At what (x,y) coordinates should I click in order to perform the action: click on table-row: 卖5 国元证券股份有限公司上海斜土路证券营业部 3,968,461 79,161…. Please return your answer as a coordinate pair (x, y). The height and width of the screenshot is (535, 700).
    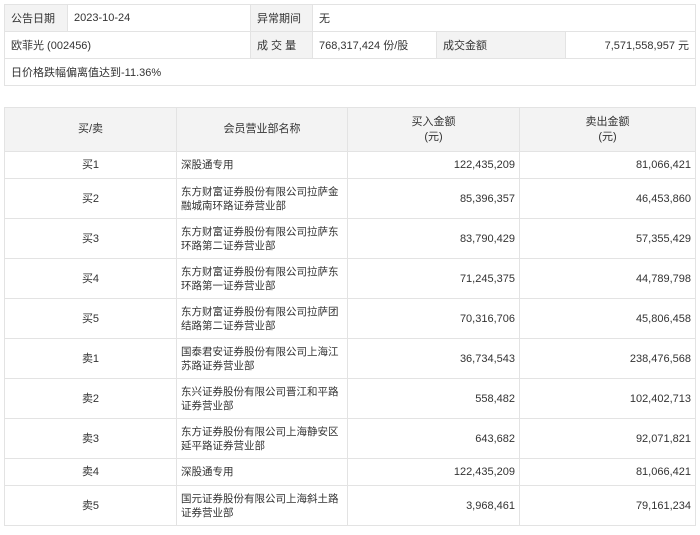
    Looking at the image, I should click on (350, 505).